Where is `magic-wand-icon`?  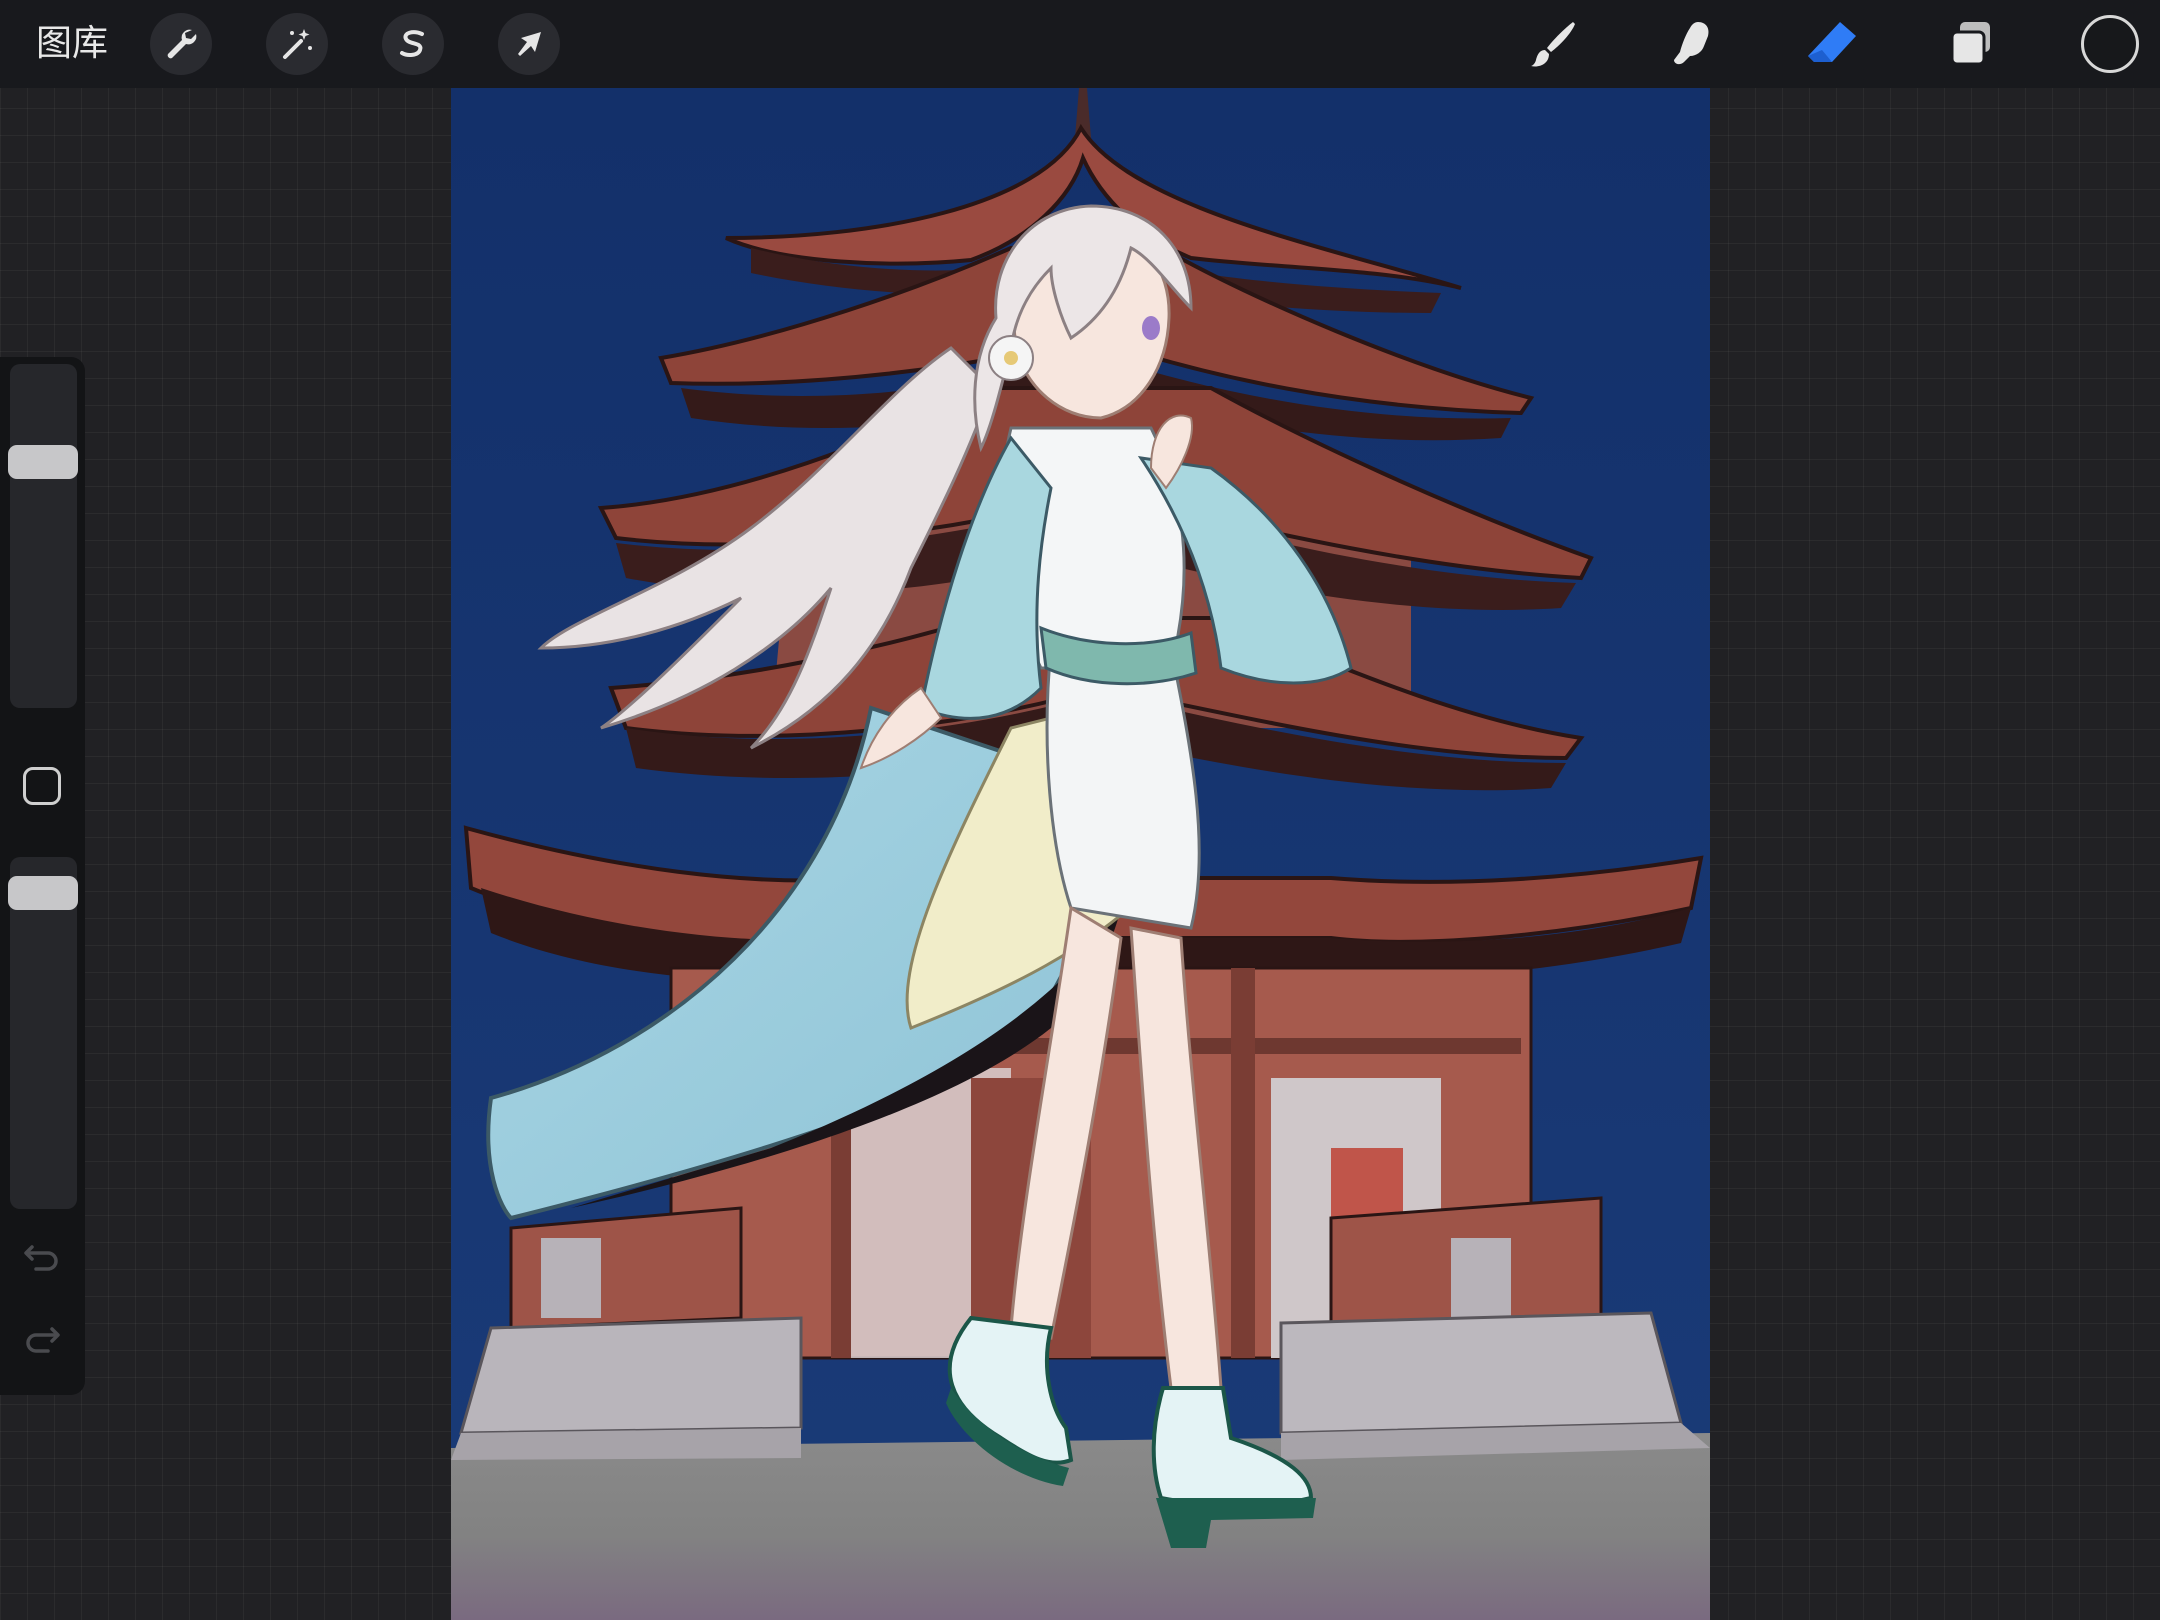 magic-wand-icon is located at coordinates (297, 44).